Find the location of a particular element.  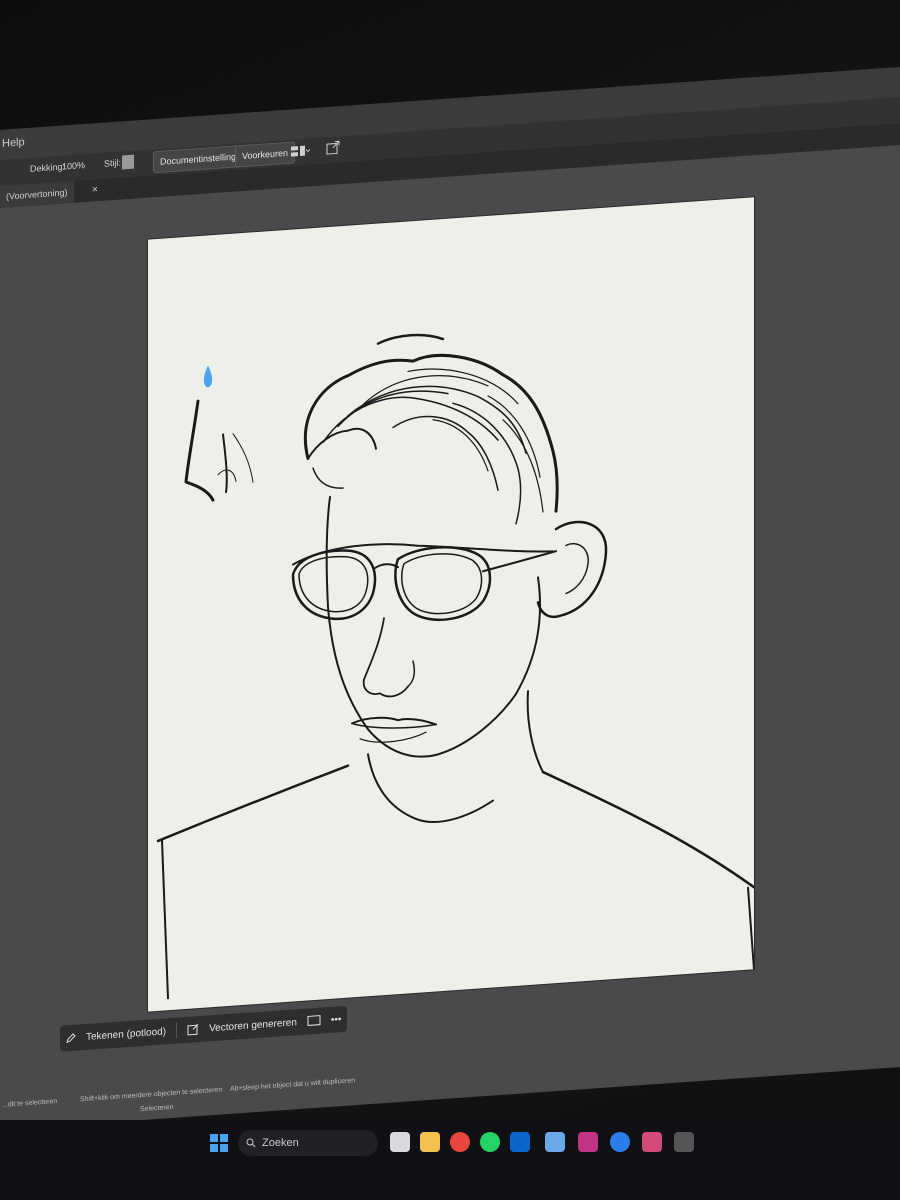

style-swatch is located at coordinates (128, 162).